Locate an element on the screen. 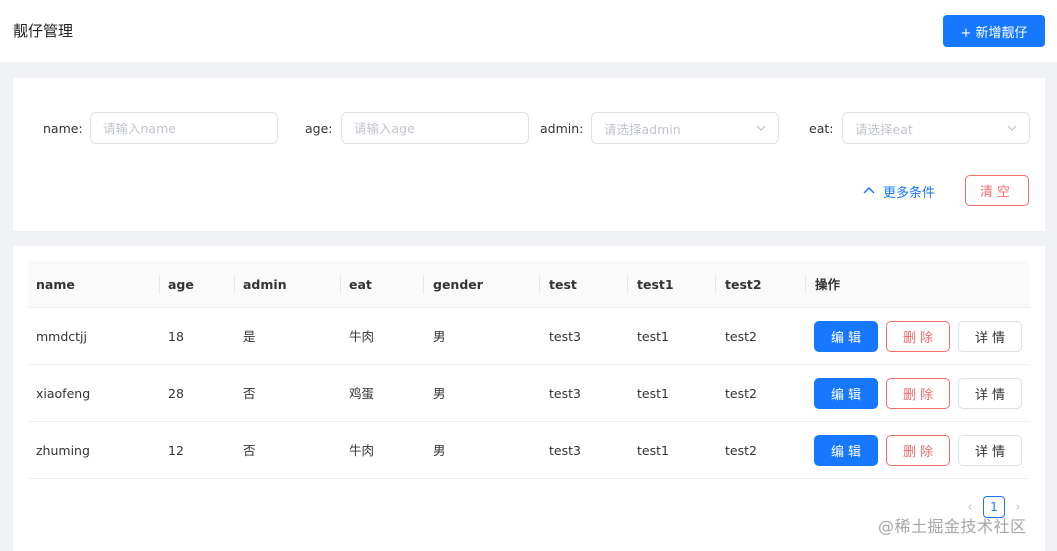  name-filter-label: name: is located at coordinates (63, 128).